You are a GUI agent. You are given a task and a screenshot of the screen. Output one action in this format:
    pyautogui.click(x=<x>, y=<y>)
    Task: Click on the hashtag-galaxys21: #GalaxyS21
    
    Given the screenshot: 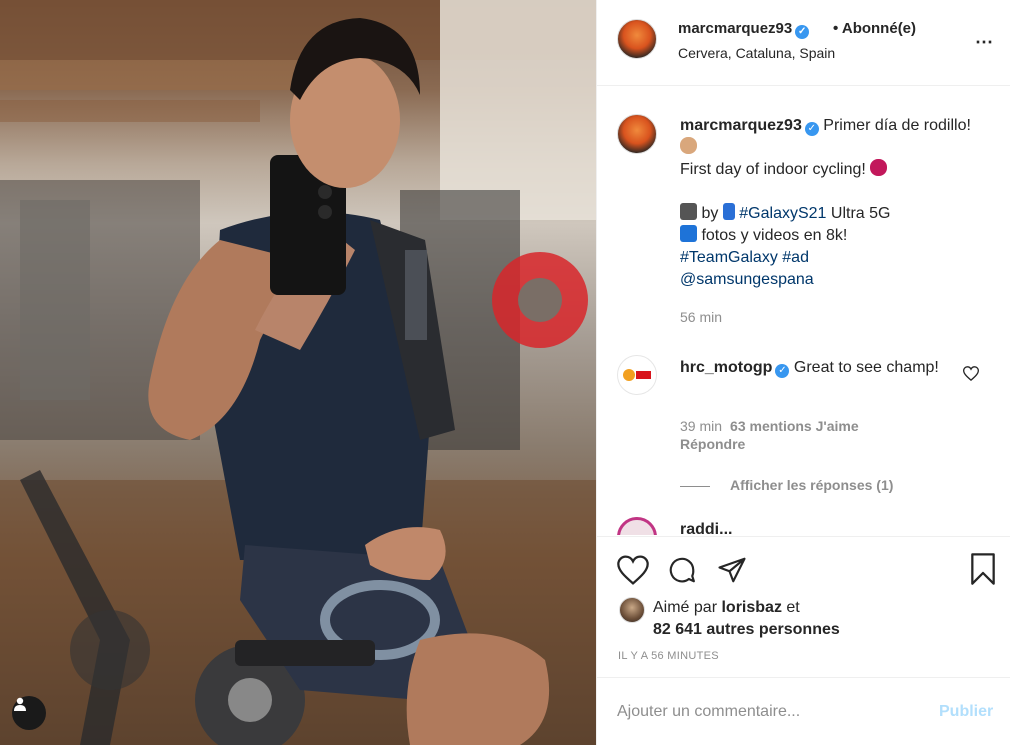 What is the action you would take?
    pyautogui.click(x=782, y=213)
    